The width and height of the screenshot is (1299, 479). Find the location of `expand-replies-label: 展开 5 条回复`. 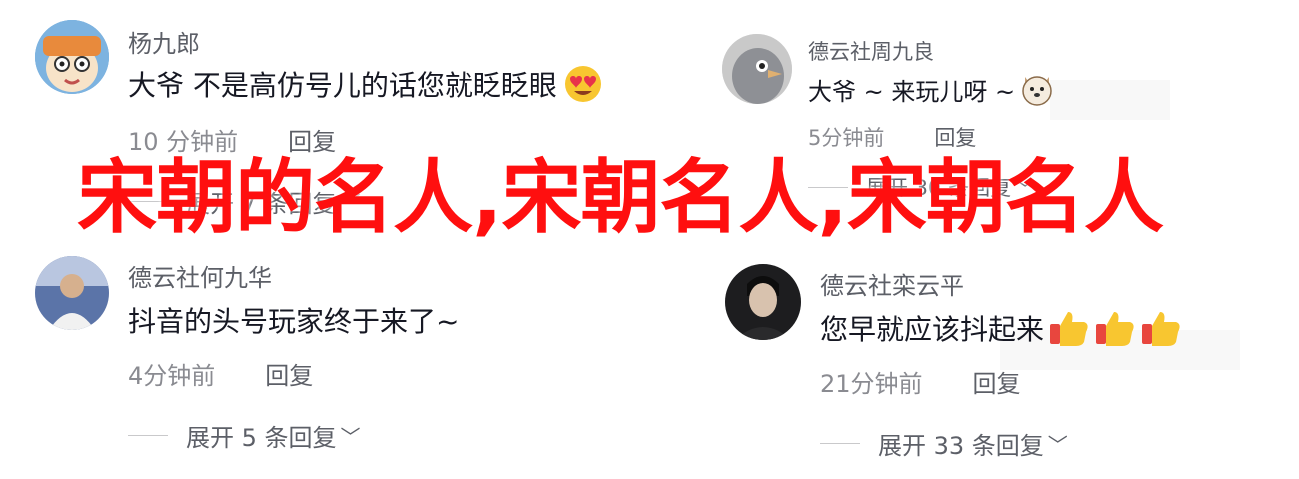

expand-replies-label: 展开 5 条回复 is located at coordinates (261, 438).